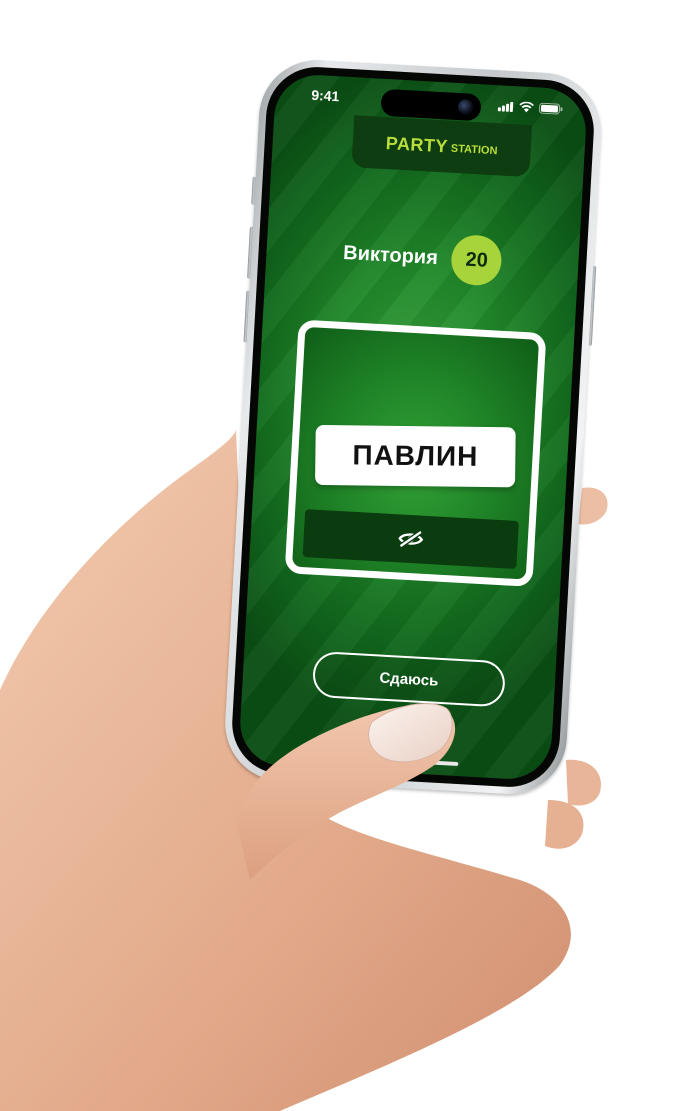 Image resolution: width=694 pixels, height=1111 pixels. Describe the element at coordinates (346, 791) in the screenshot. I see `thumb-illustration` at that location.